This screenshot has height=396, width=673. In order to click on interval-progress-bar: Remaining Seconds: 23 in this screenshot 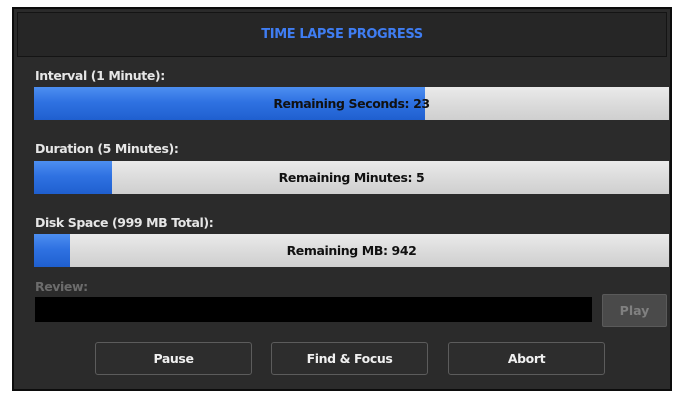, I will do `click(351, 103)`.